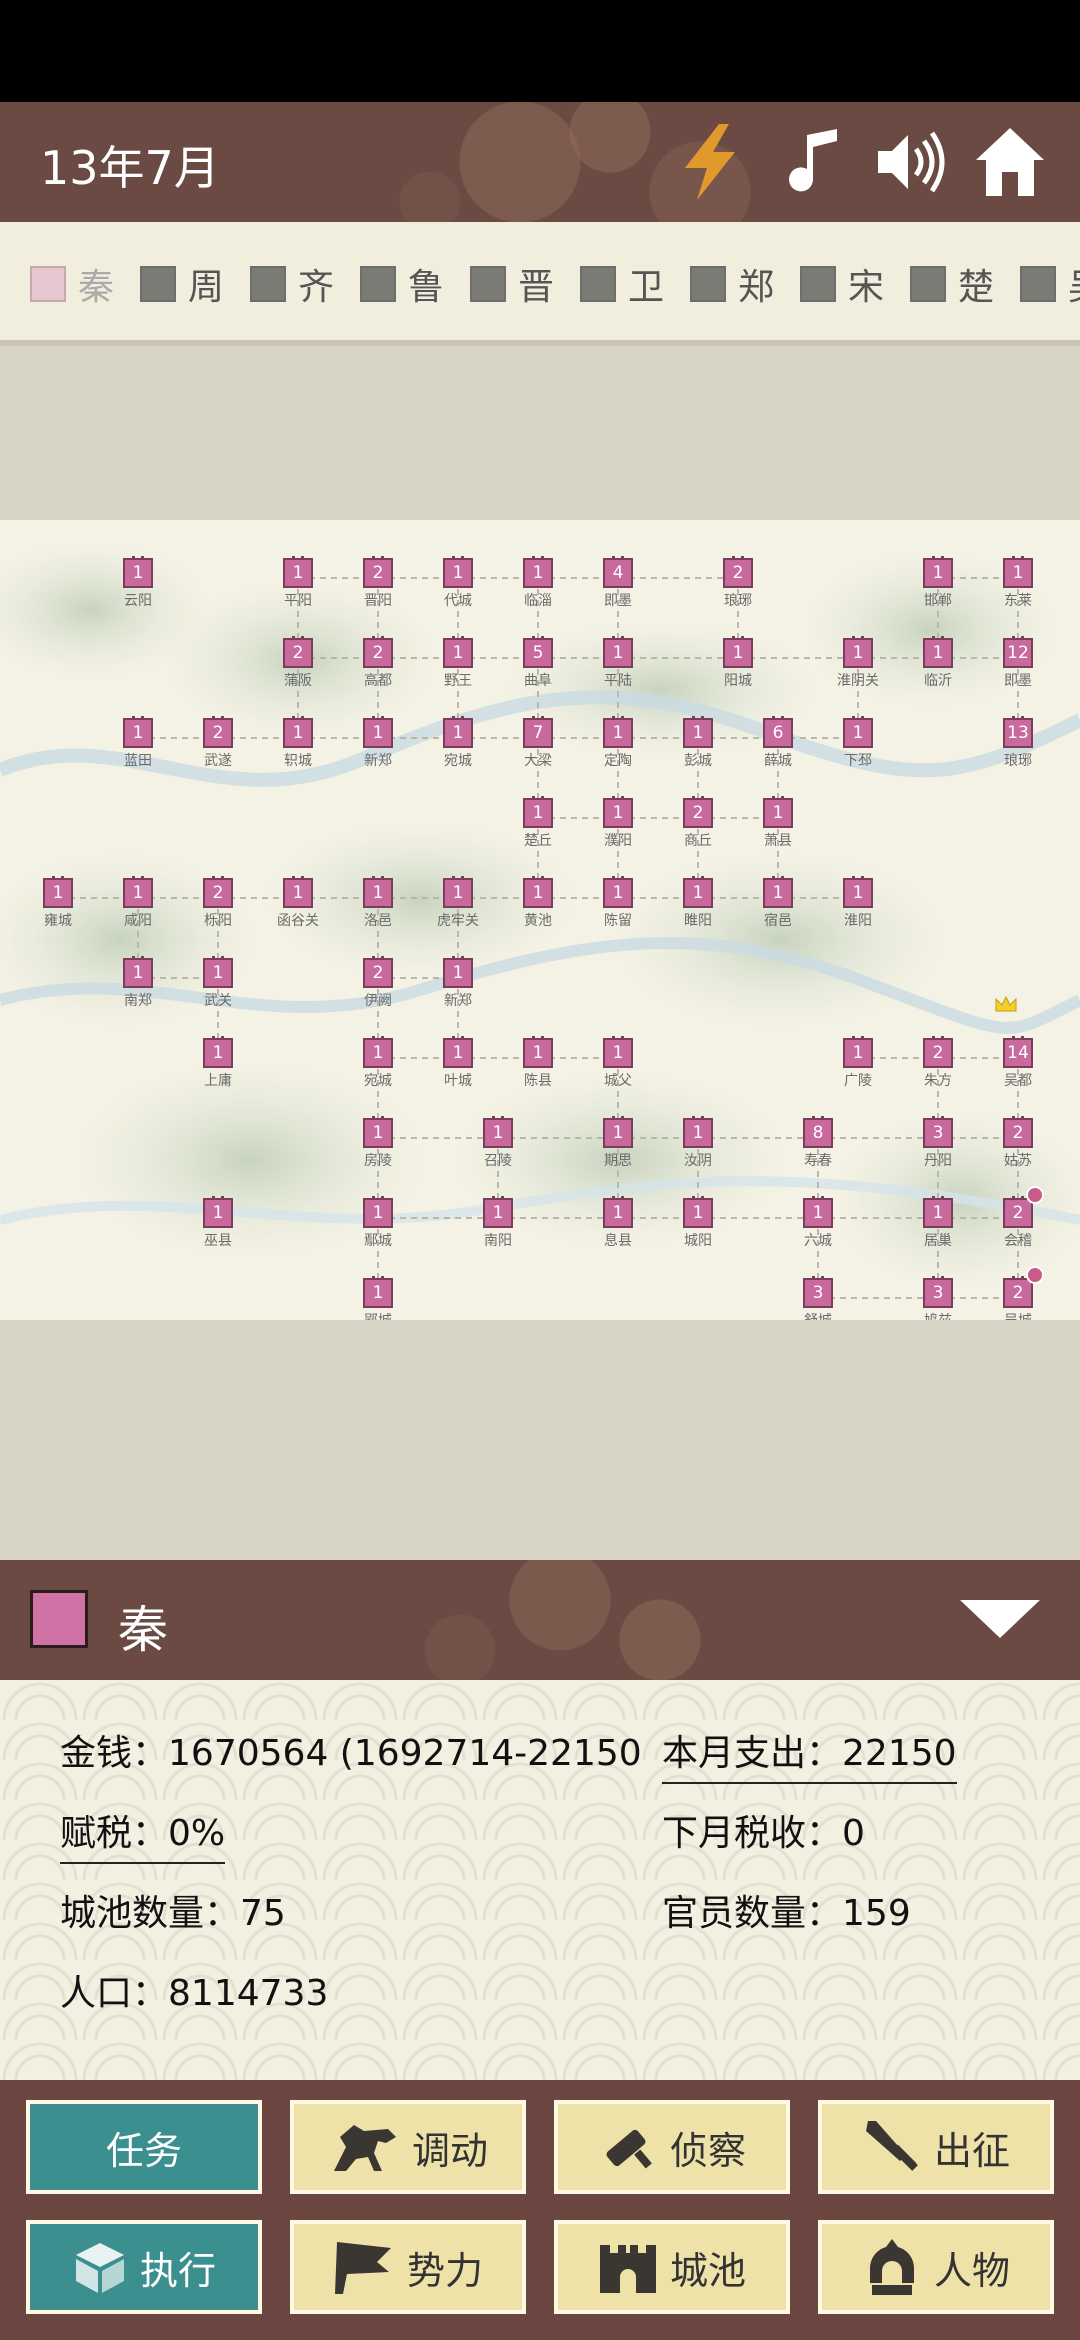 This screenshot has width=1080, height=2340. I want to click on city-marker: 1 函谷关, so click(298, 912).